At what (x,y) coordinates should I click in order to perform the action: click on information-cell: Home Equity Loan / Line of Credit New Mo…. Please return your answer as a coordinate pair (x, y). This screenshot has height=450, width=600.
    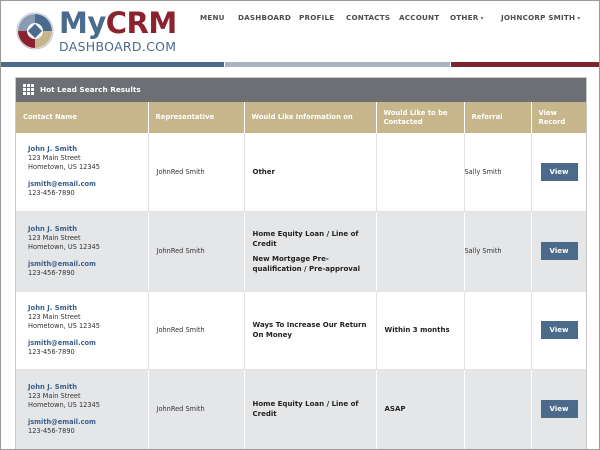
    Looking at the image, I should click on (310, 251).